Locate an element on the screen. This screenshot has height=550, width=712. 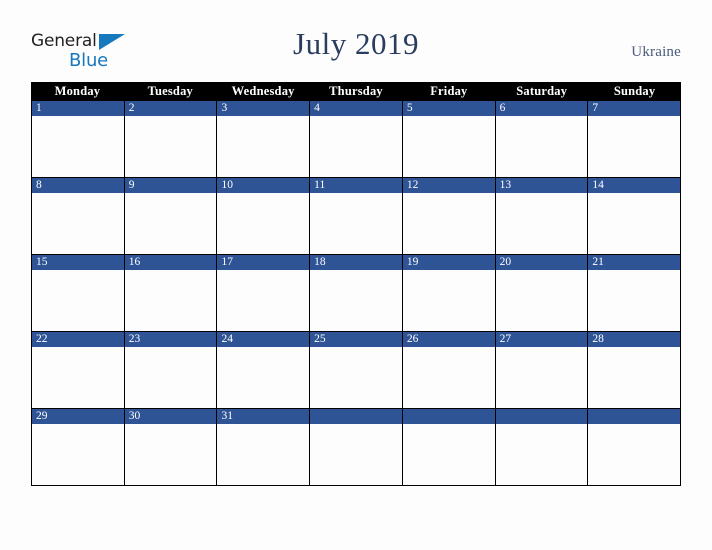
weekday-header-monday: Monday is located at coordinates (77, 91).